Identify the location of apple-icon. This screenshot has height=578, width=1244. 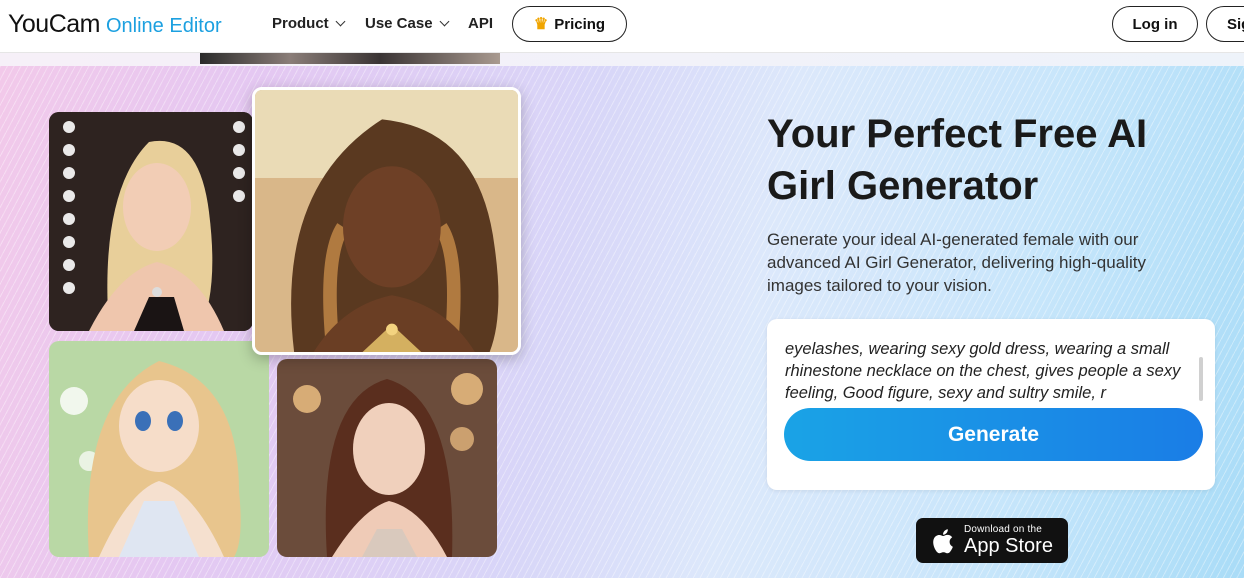
(943, 540).